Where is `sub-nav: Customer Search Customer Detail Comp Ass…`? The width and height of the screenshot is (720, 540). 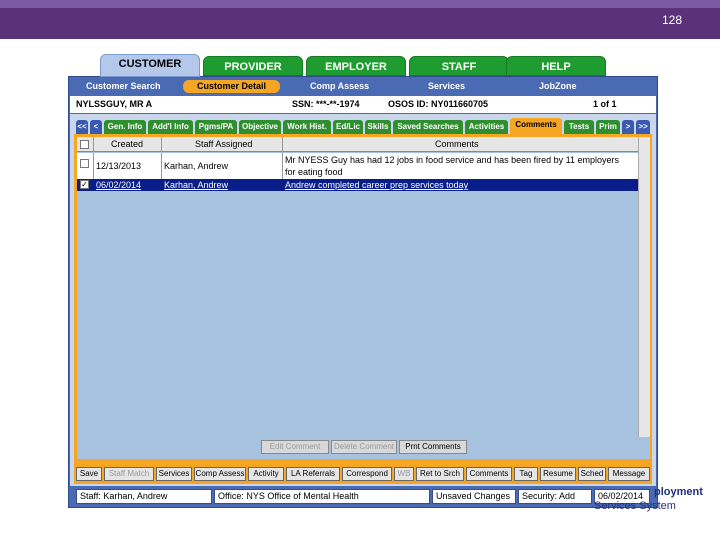
sub-nav: Customer Search Customer Detail Comp Ass… is located at coordinates (363, 87).